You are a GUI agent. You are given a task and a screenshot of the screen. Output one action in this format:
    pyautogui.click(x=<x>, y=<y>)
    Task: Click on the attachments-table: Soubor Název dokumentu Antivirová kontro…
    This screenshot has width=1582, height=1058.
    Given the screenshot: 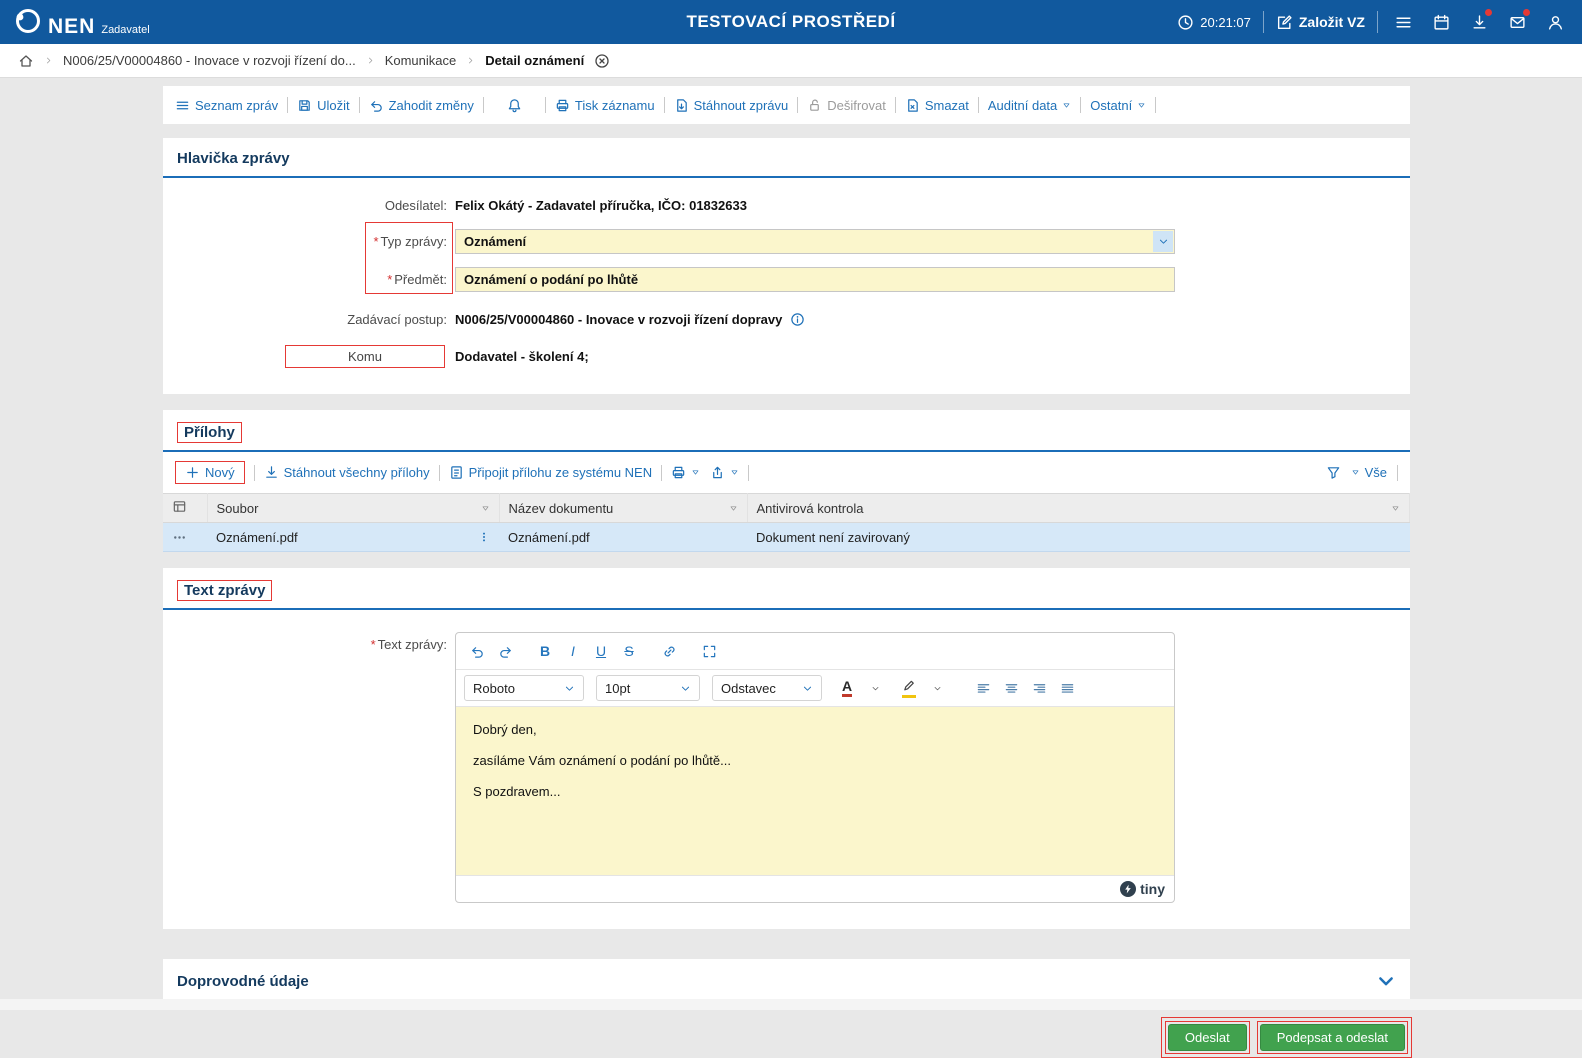 What is the action you would take?
    pyautogui.click(x=786, y=522)
    